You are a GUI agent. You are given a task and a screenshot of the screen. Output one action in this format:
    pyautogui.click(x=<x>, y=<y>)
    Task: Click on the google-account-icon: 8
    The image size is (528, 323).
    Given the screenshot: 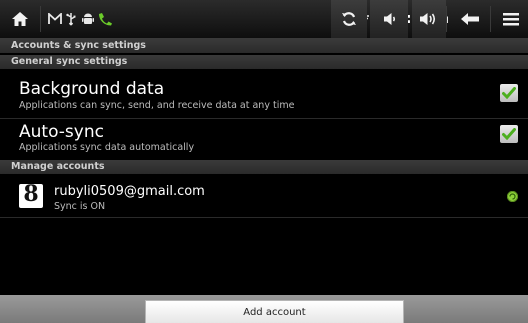 What is the action you would take?
    pyautogui.click(x=31, y=194)
    